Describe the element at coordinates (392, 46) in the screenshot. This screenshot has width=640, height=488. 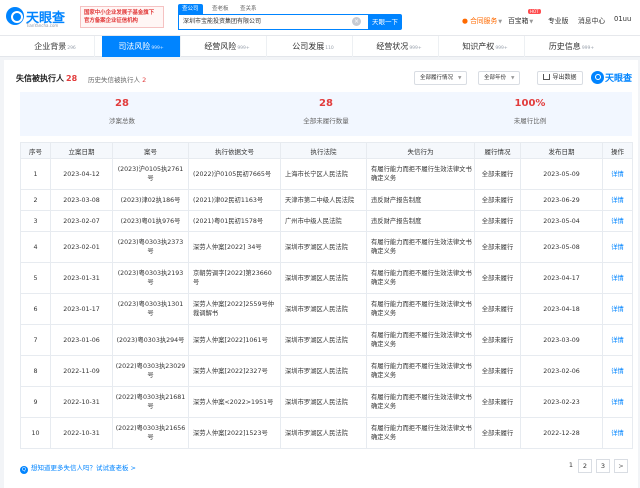
I see `tab-label: 经营状况` at that location.